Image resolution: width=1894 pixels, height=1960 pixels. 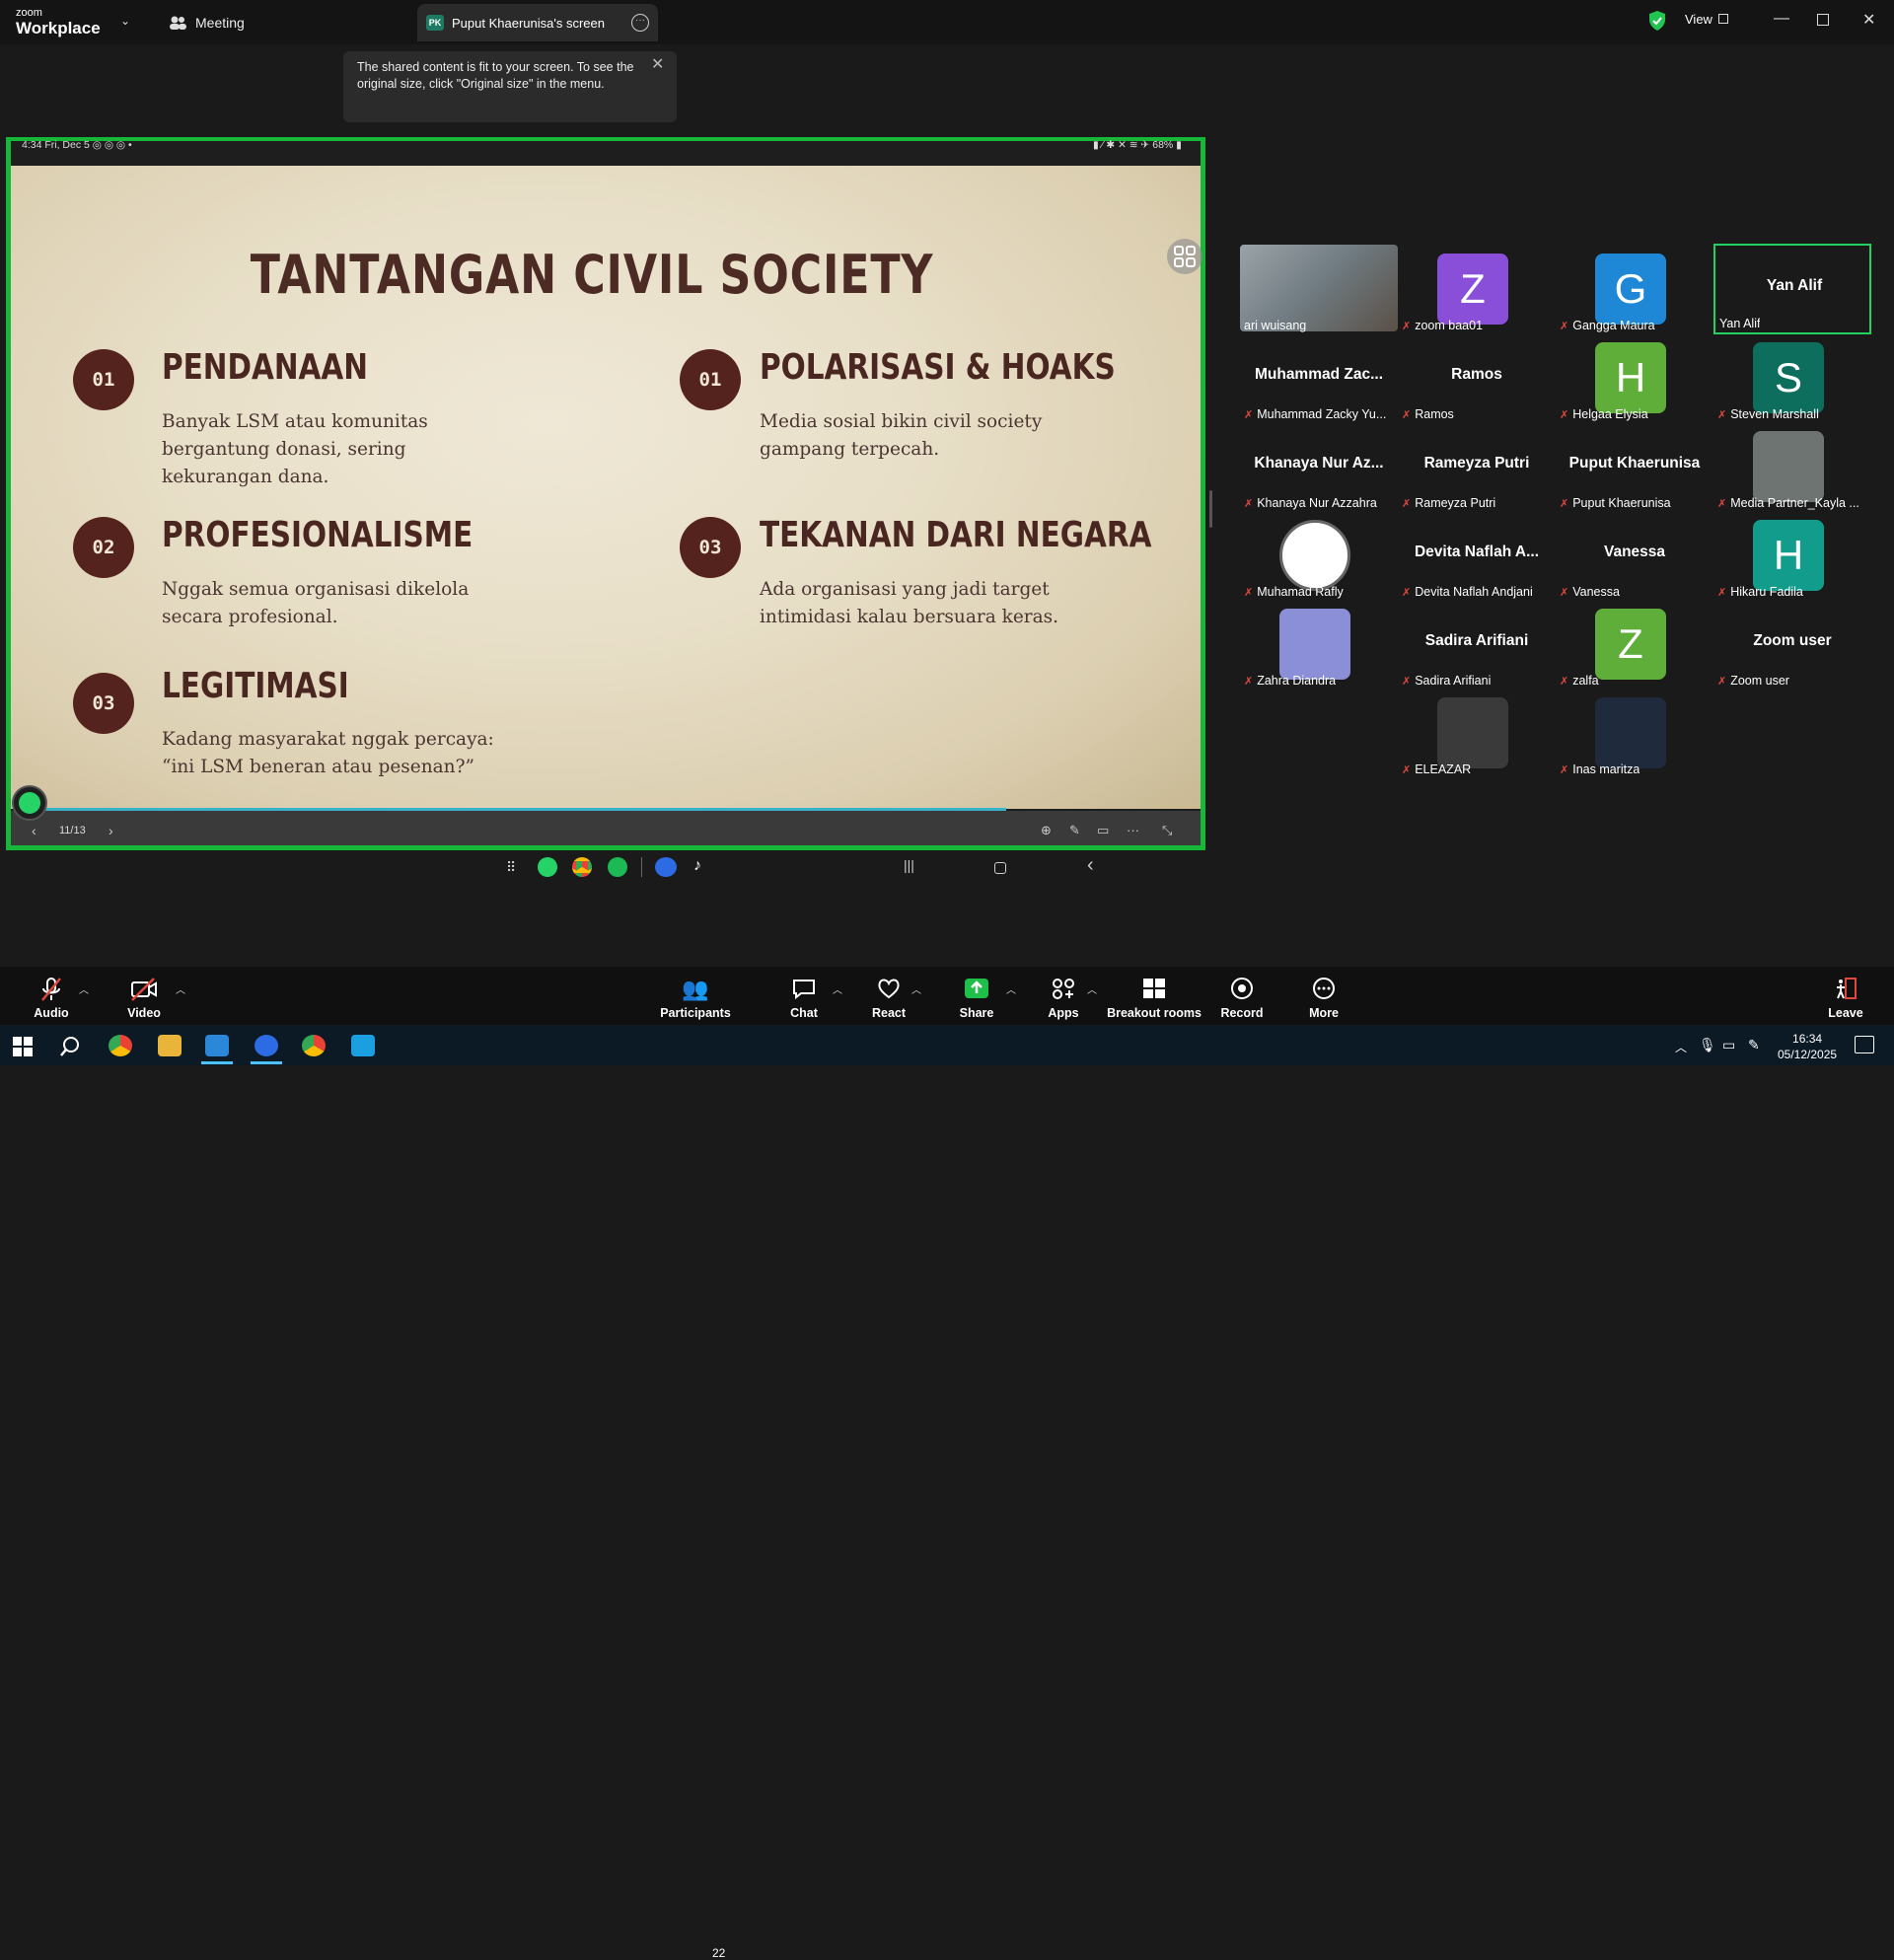 What do you see at coordinates (1477, 645) in the screenshot?
I see `participant-tile: Sadira Arifiani ✗ Sadira Arifiani` at bounding box center [1477, 645].